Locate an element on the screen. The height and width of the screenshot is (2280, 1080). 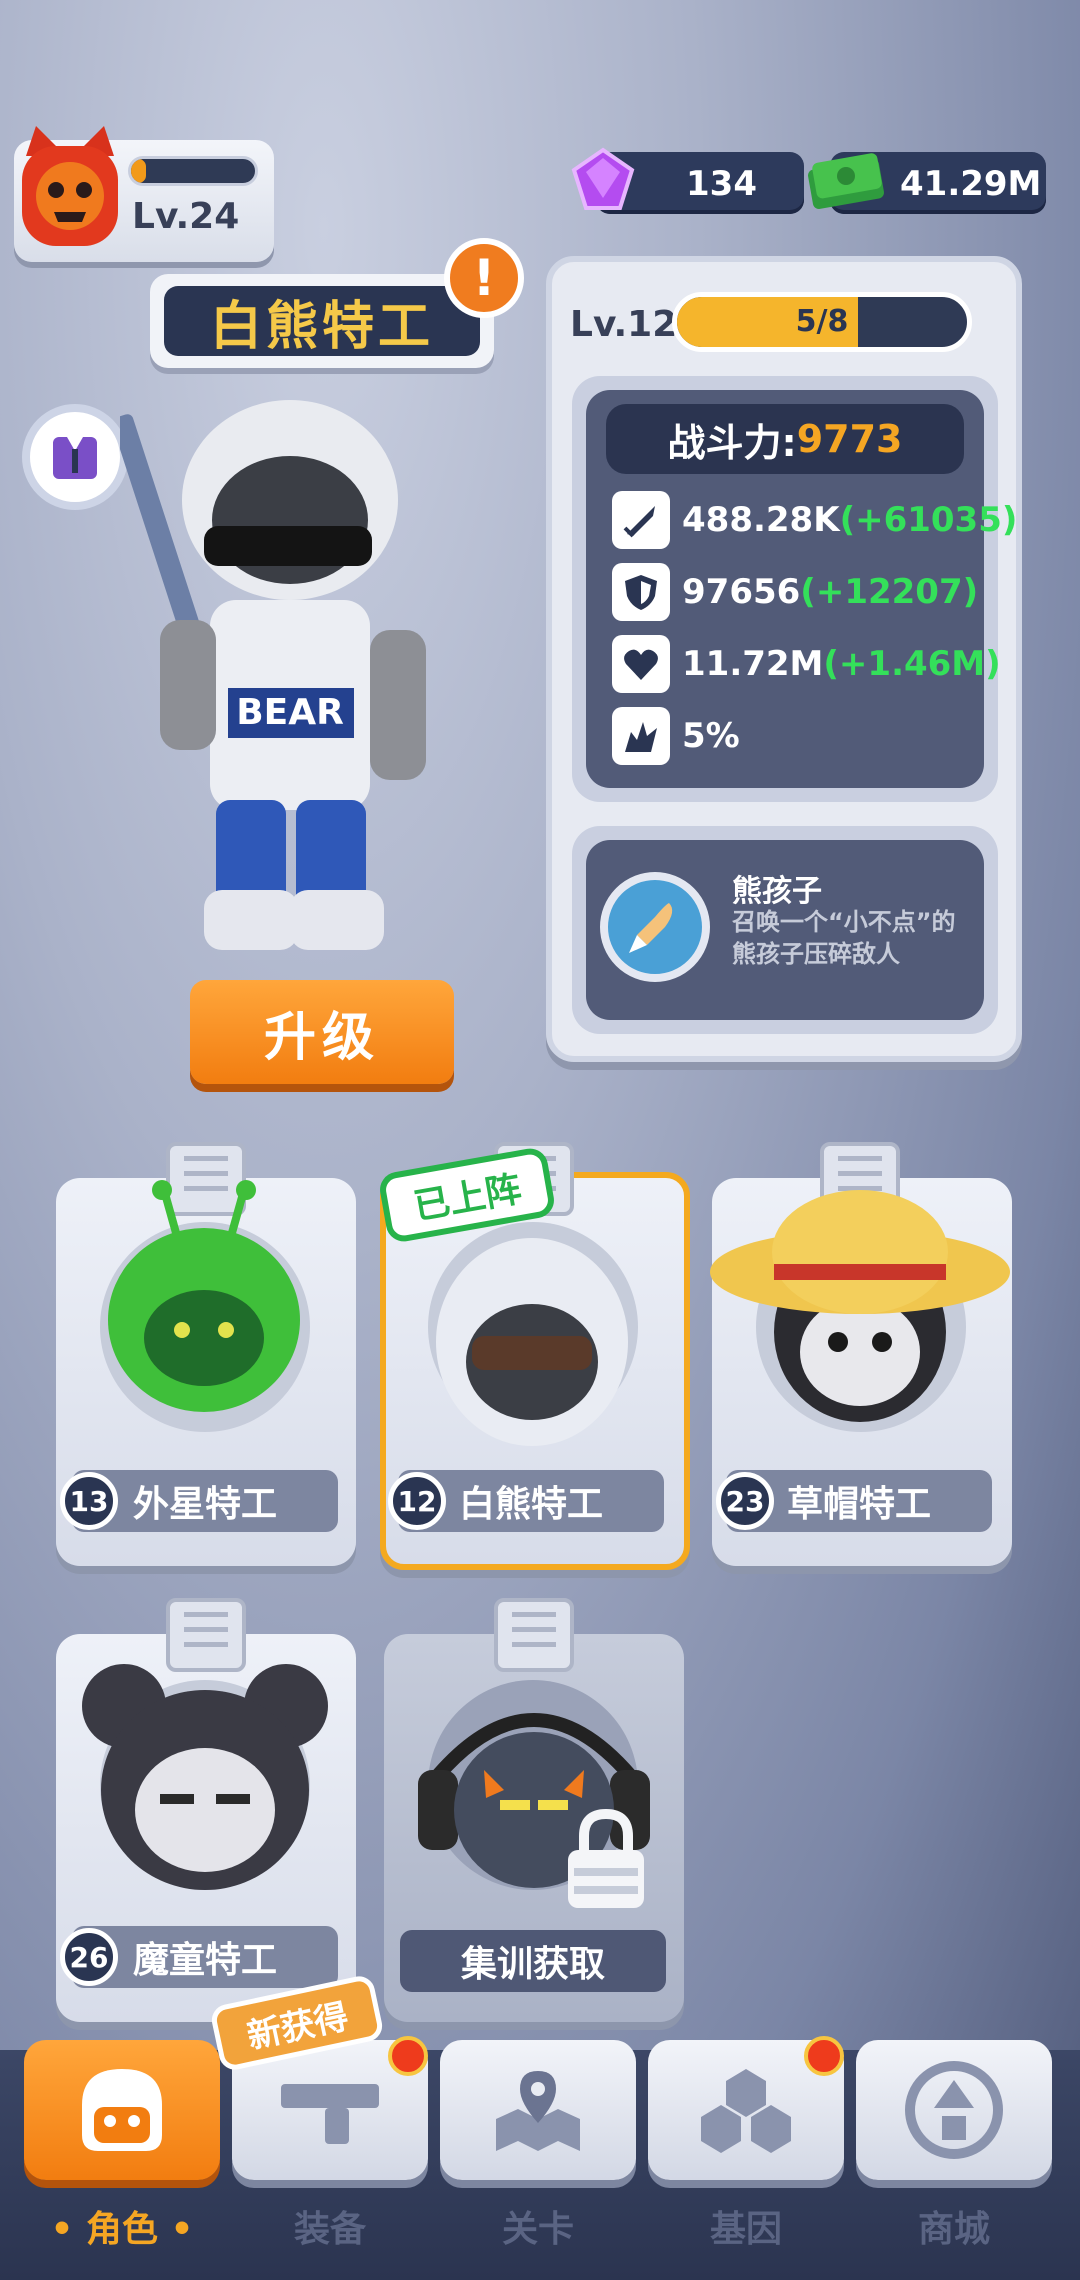
cash-count: 41.29M is located at coordinates (971, 184).